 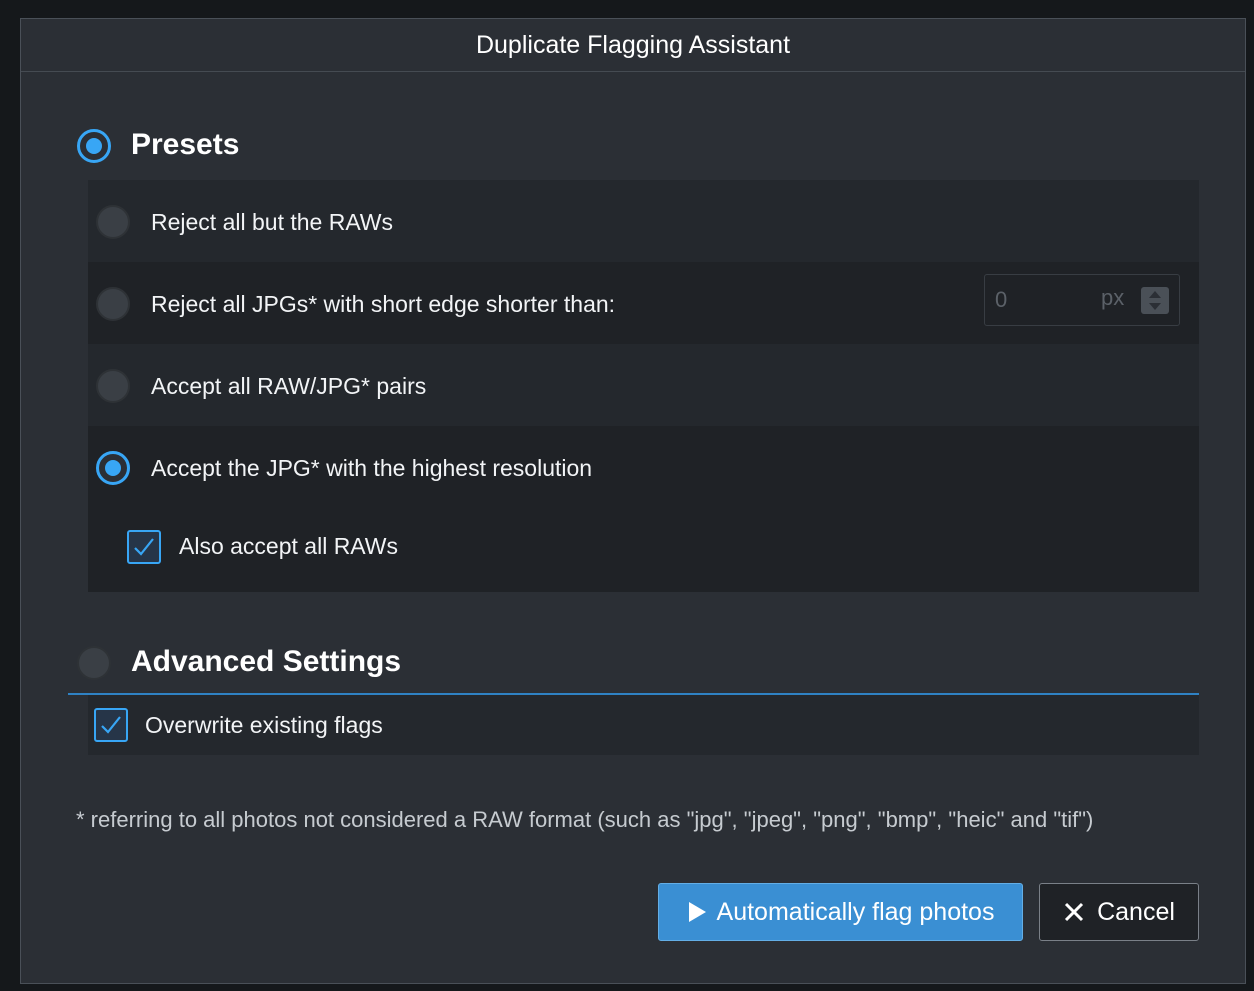 I want to click on preset-radio-accept-highest-res-jpg, so click(x=113, y=468).